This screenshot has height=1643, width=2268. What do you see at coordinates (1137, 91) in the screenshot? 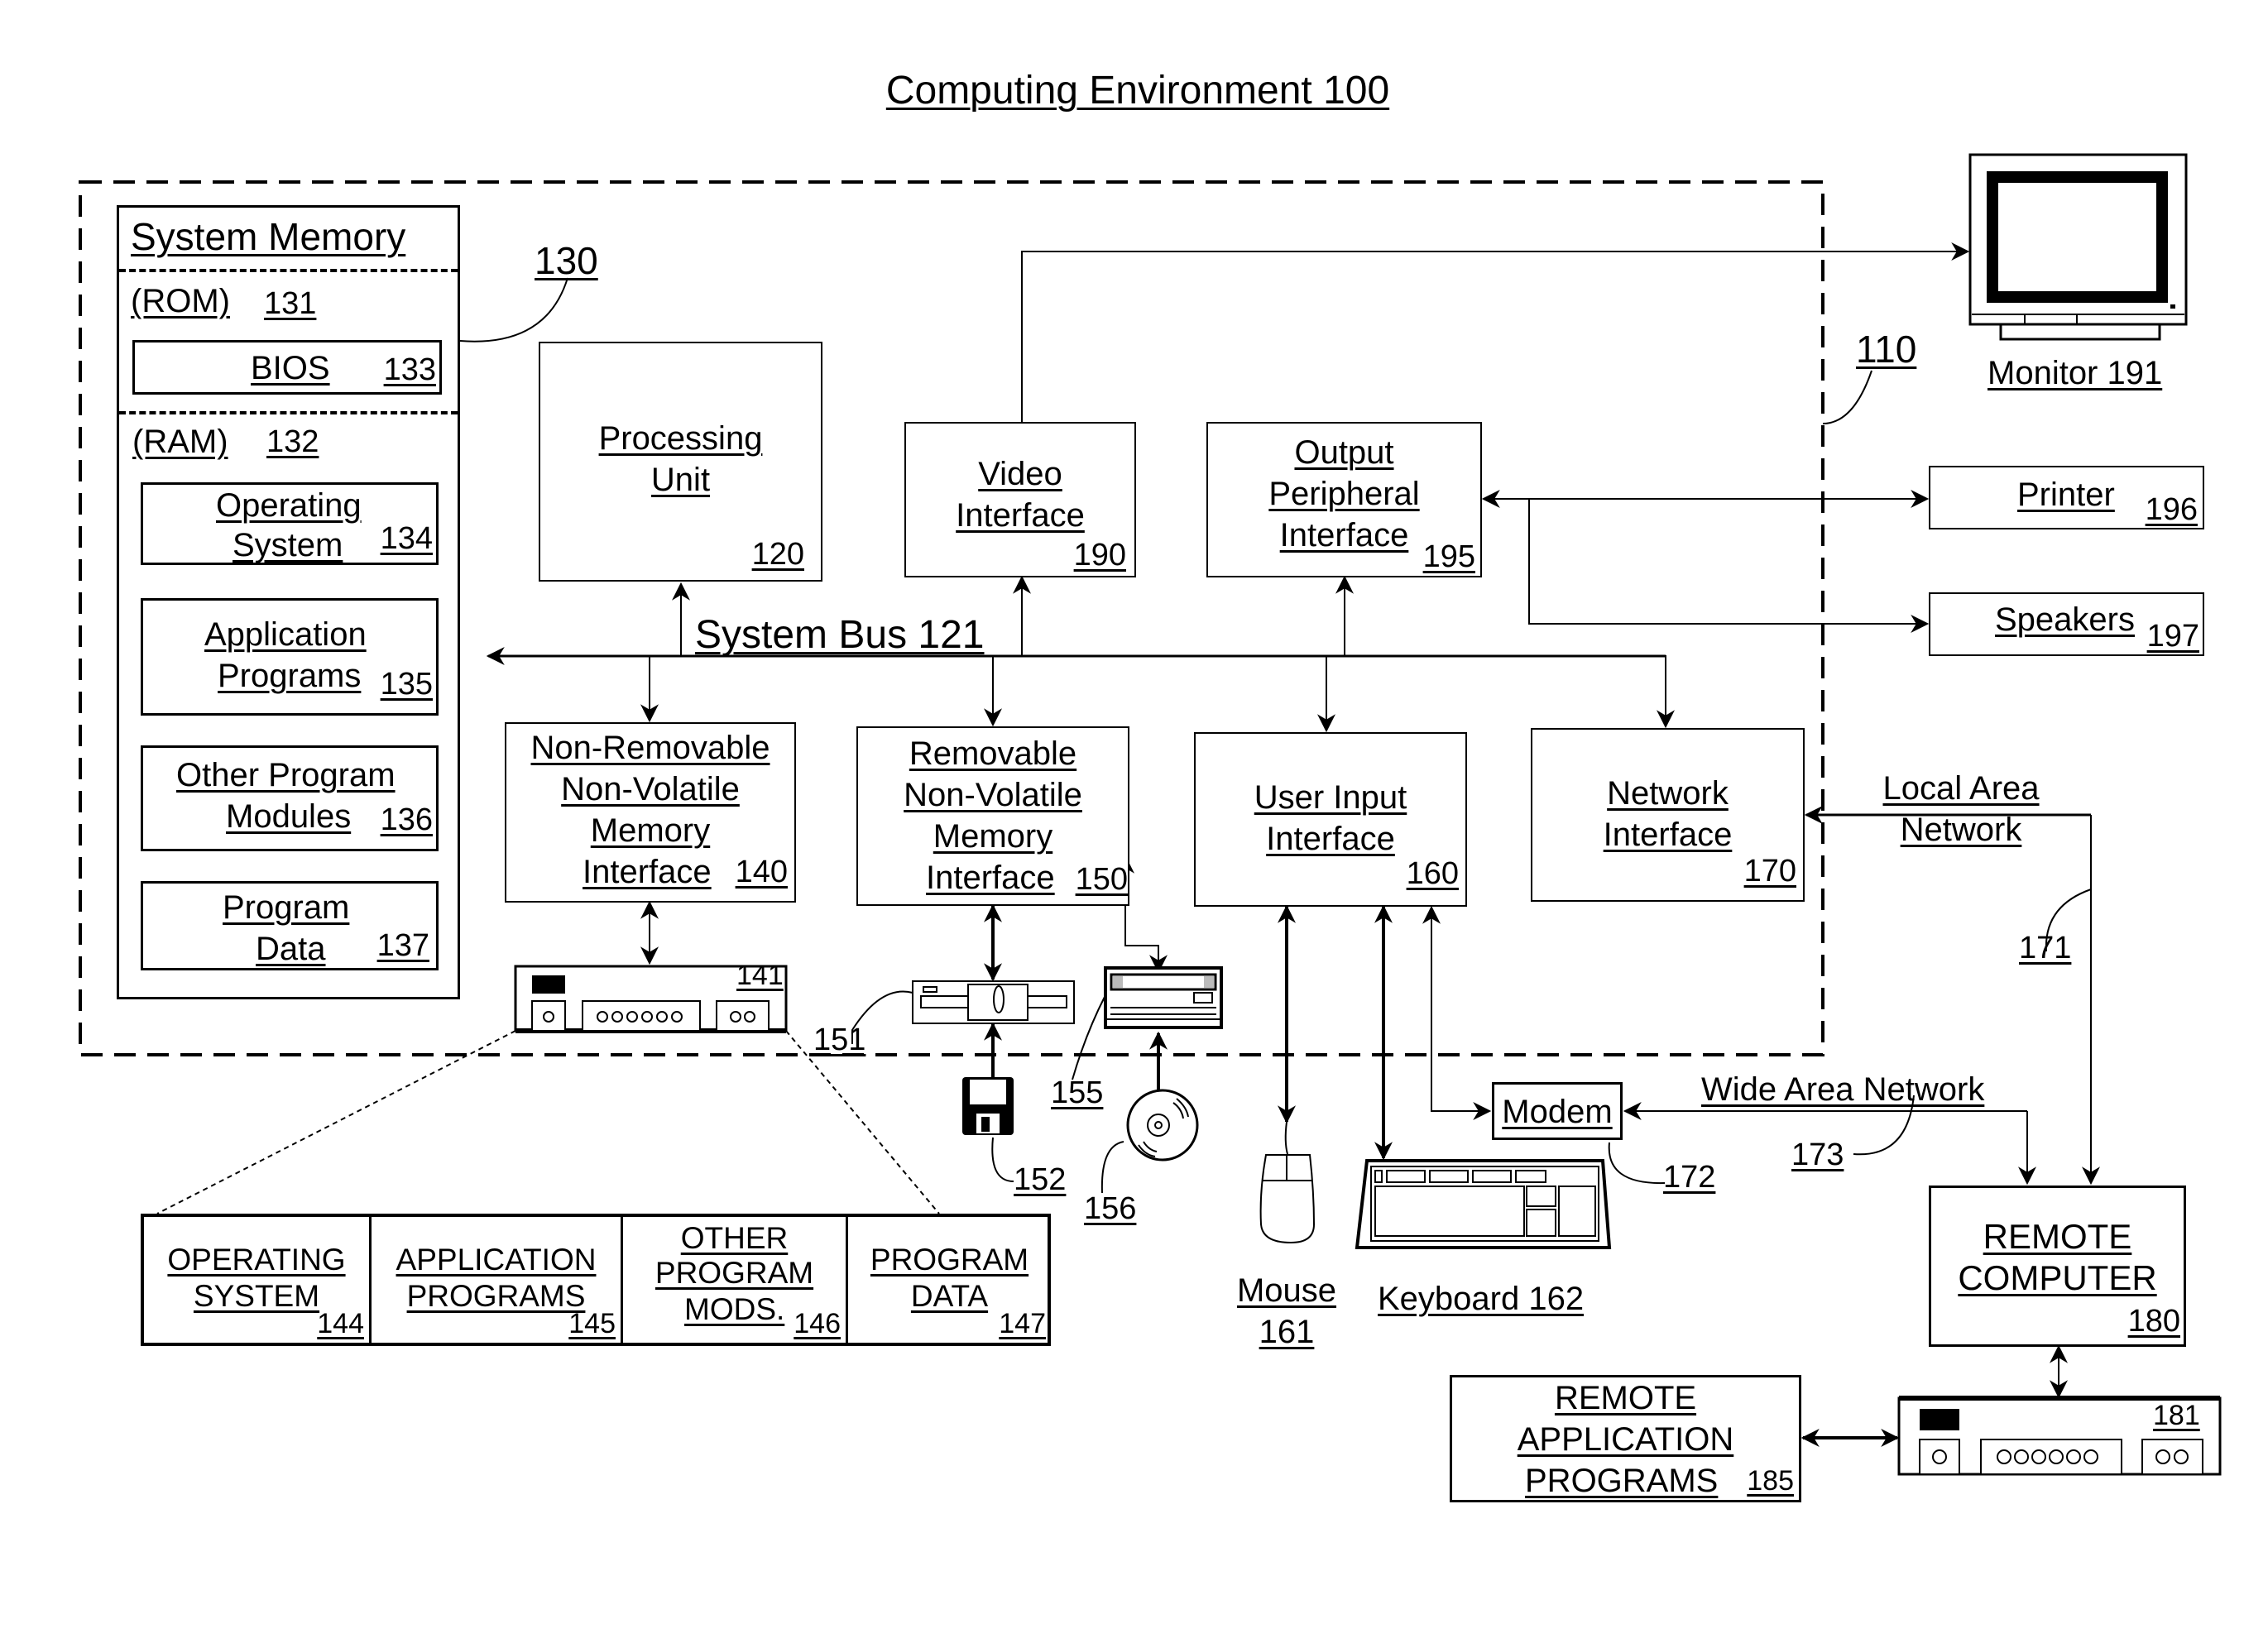
I see `page-title: Computing Environment 100` at bounding box center [1137, 91].